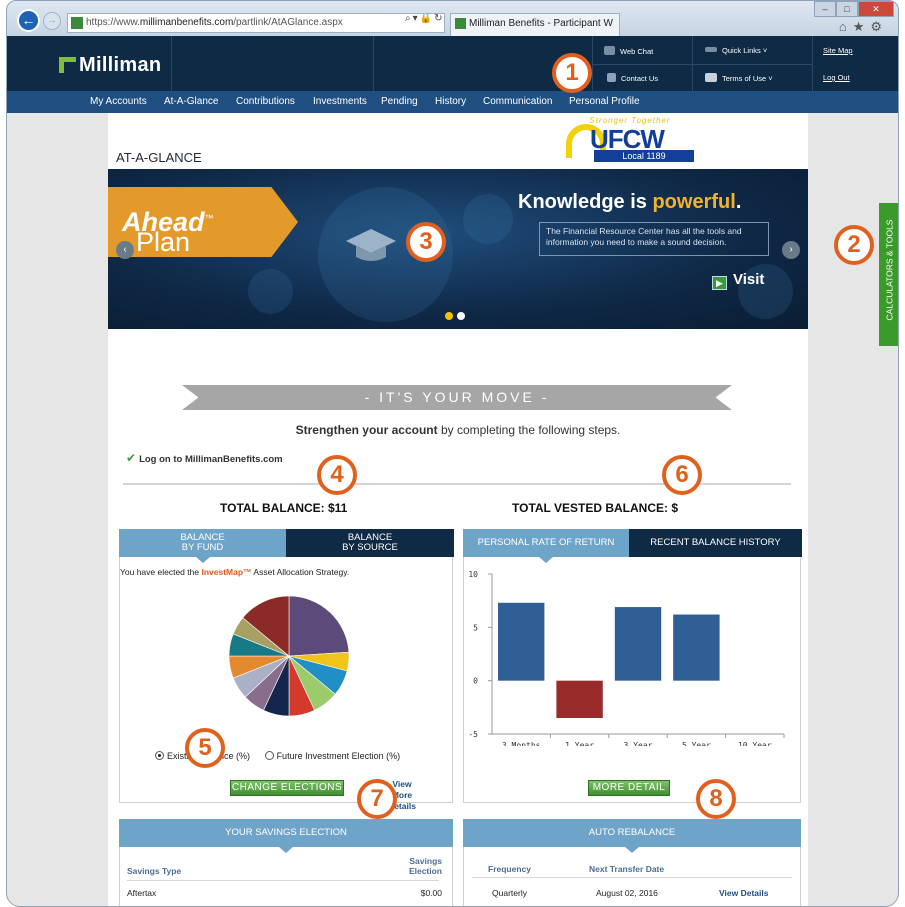  I want to click on banner-headline: Knowledge is powerful., so click(630, 202).